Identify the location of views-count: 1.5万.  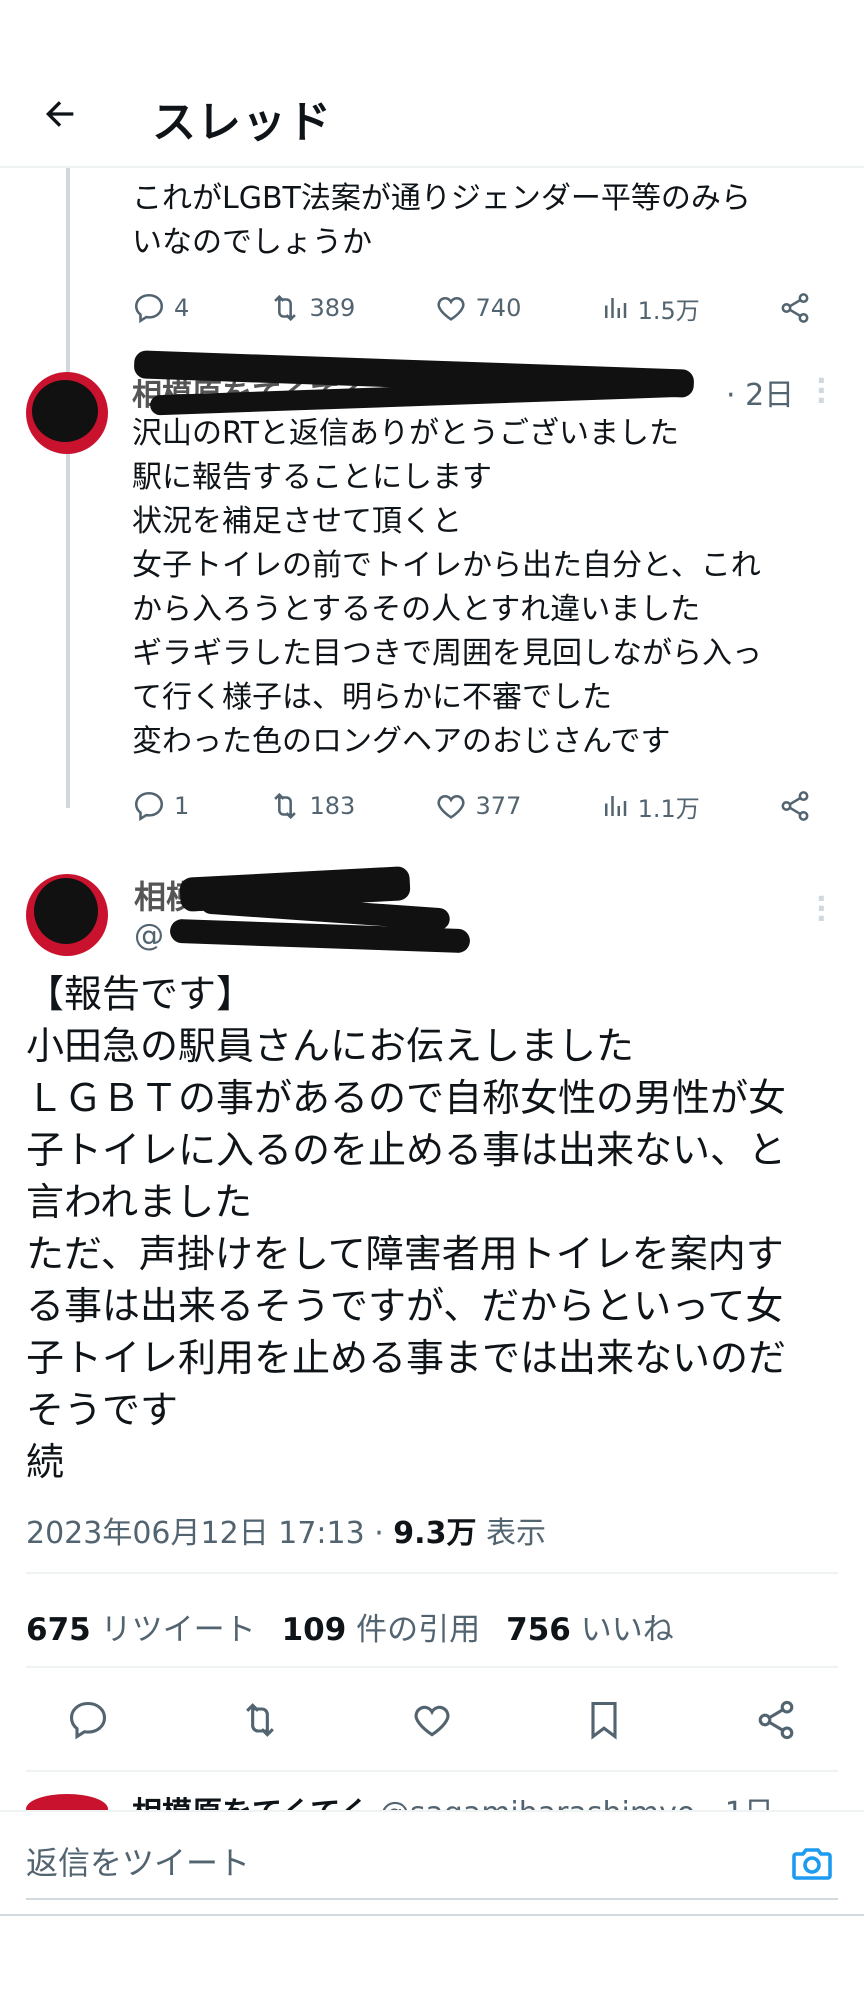
(668, 310).